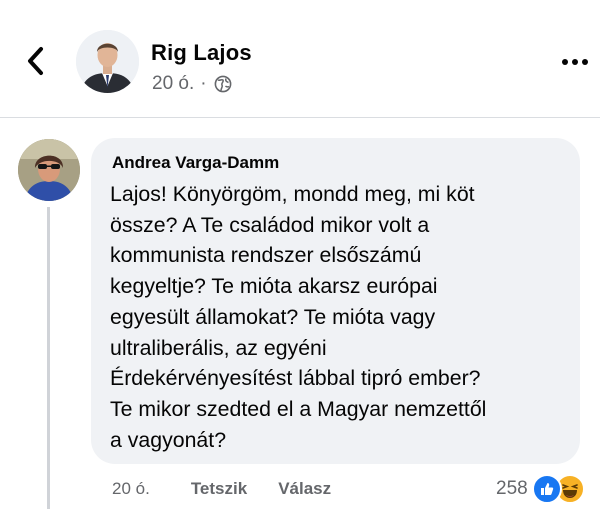  What do you see at coordinates (48, 358) in the screenshot?
I see `thread-line` at bounding box center [48, 358].